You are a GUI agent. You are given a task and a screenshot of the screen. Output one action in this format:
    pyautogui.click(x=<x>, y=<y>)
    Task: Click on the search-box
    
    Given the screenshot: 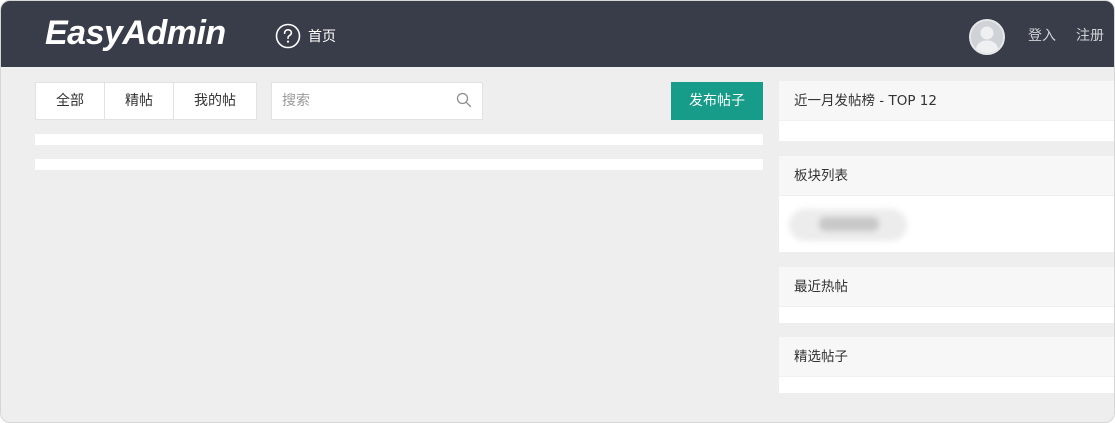 What is the action you would take?
    pyautogui.click(x=377, y=101)
    